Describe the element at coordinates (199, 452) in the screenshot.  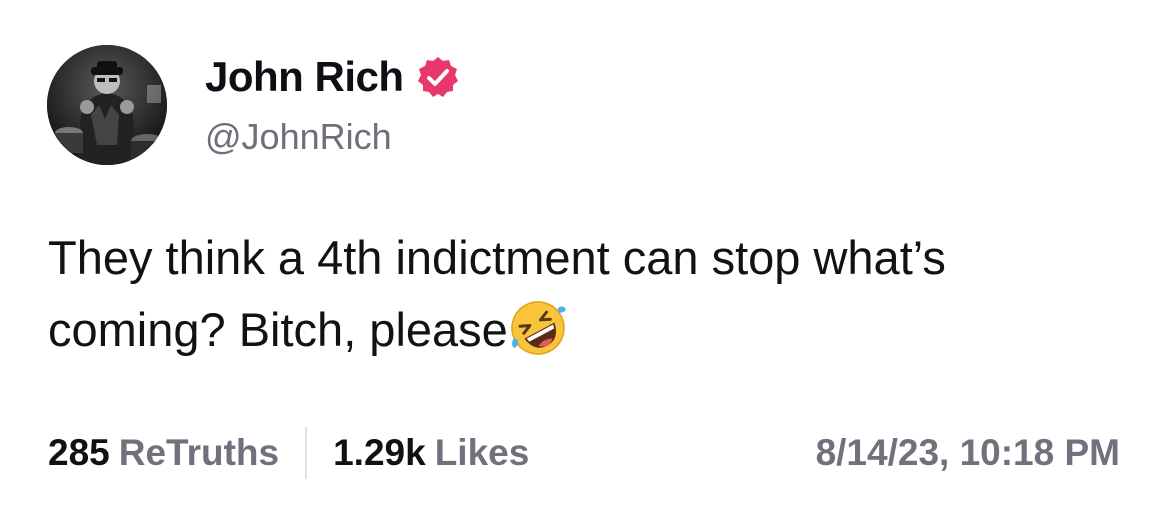
I see `retruths-label: ReTruths` at that location.